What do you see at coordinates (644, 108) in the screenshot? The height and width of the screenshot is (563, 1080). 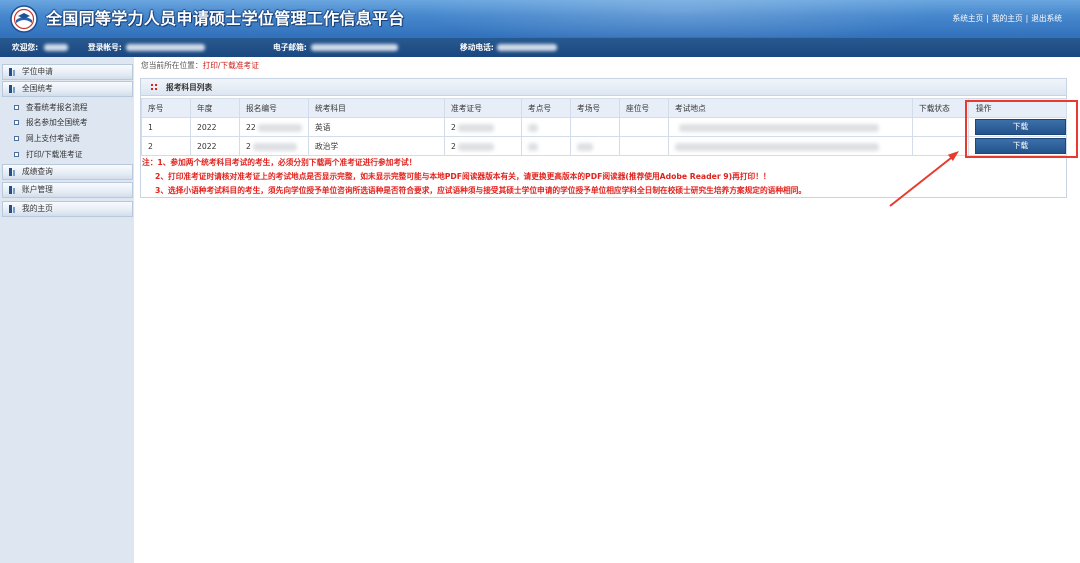 I see `column-header-seat-no: 座位号` at bounding box center [644, 108].